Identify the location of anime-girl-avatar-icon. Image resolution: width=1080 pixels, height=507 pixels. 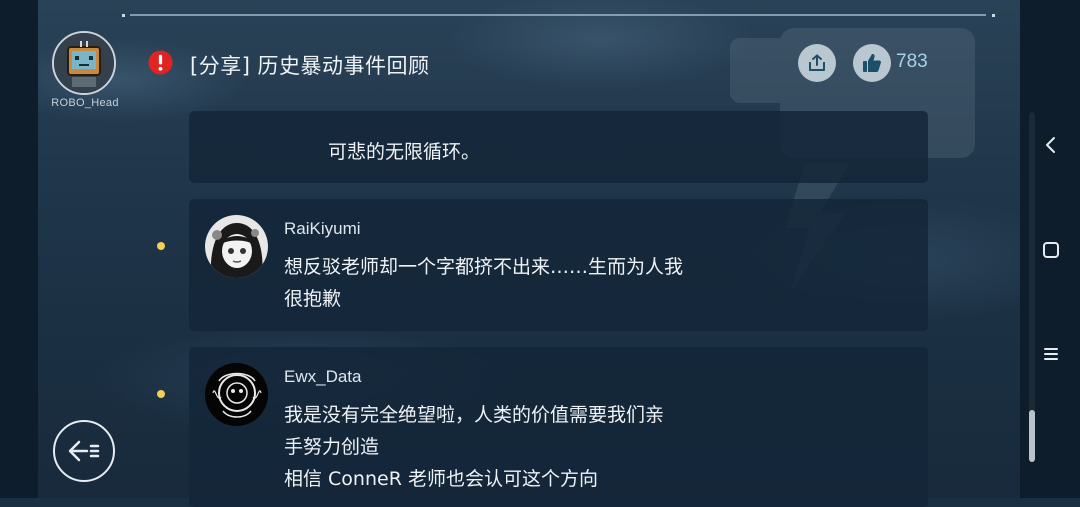
(236, 246).